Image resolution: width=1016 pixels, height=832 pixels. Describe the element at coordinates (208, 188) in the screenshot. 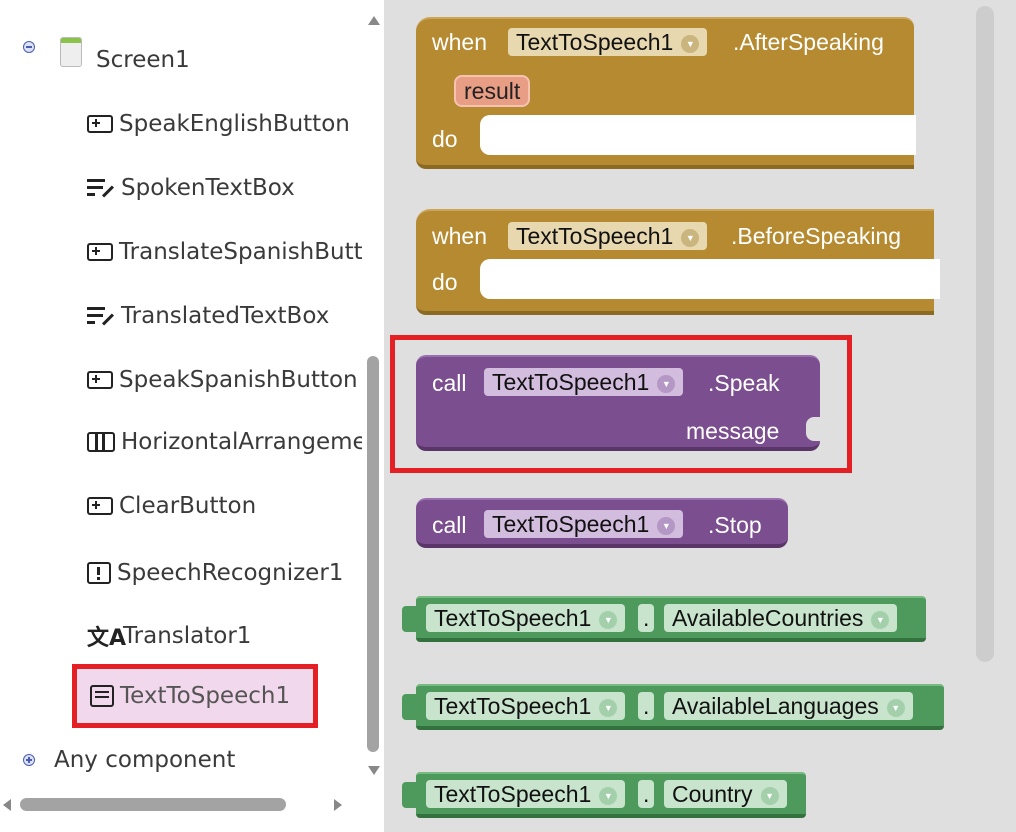

I see `tree-item-label: SpokenTextBox` at that location.